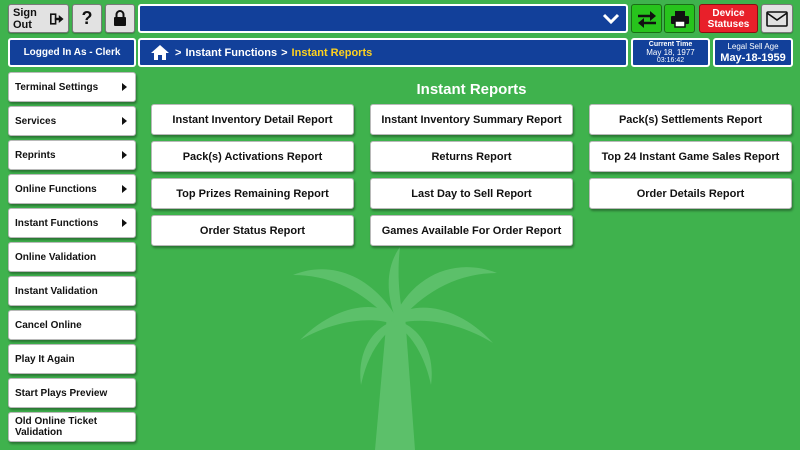 Image resolution: width=800 pixels, height=450 pixels. I want to click on report-button-label: Games Available For Order Report, so click(471, 230).